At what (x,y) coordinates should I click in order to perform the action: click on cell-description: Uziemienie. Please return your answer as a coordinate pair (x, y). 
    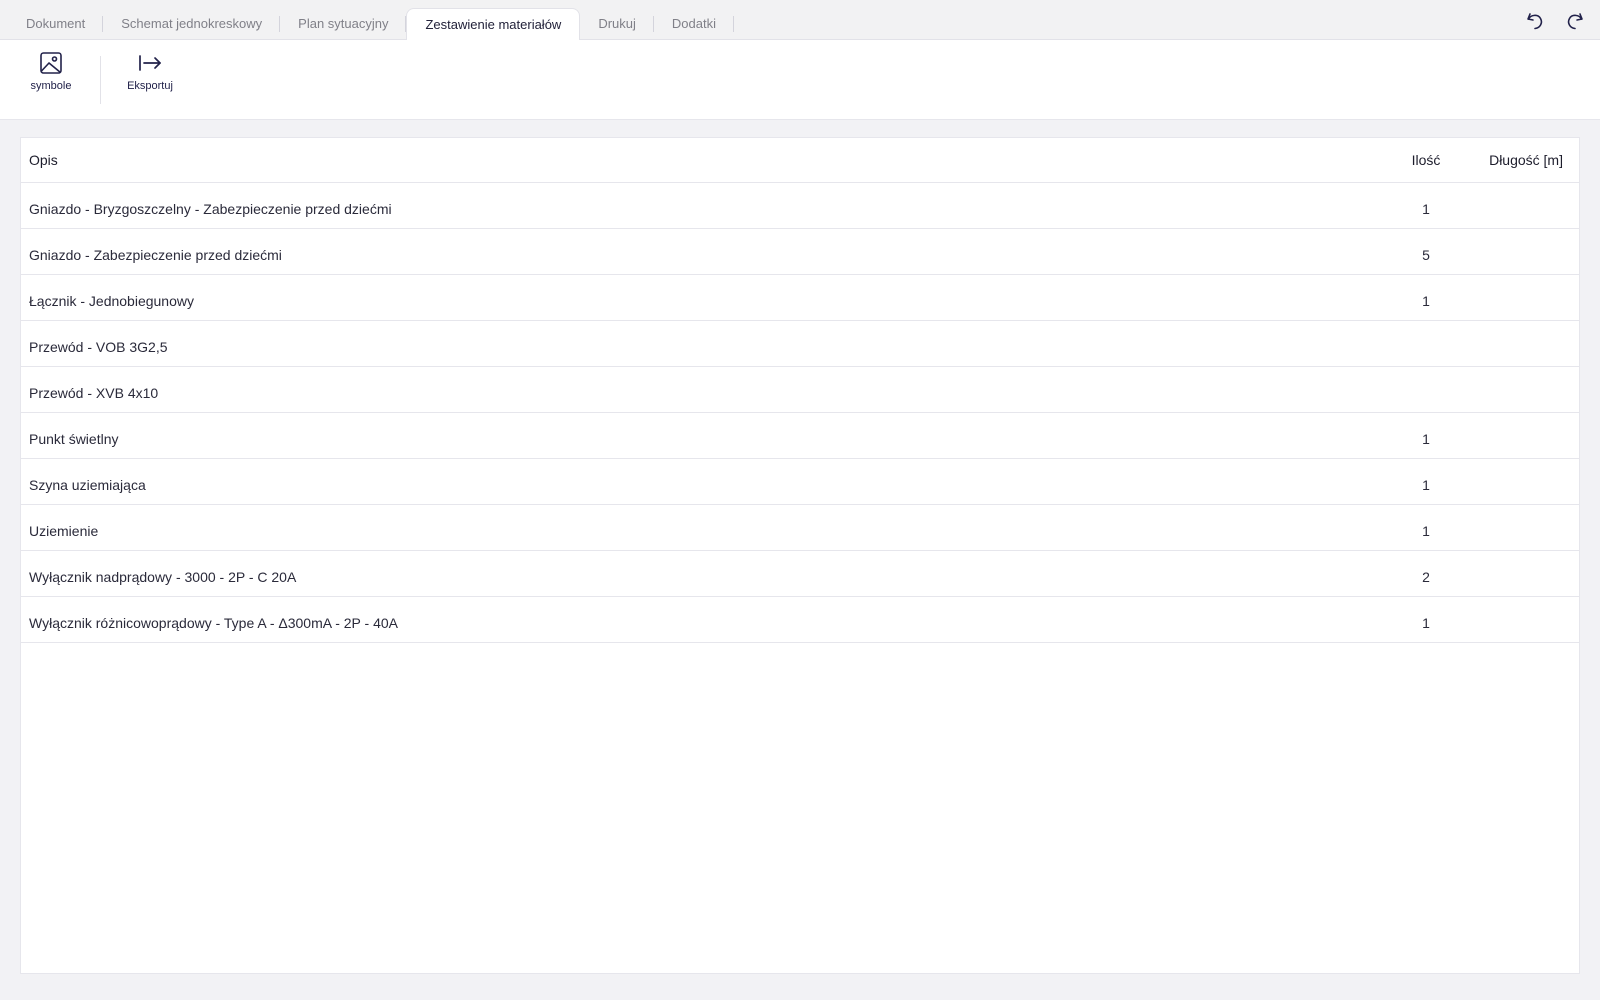
    Looking at the image, I should click on (64, 531).